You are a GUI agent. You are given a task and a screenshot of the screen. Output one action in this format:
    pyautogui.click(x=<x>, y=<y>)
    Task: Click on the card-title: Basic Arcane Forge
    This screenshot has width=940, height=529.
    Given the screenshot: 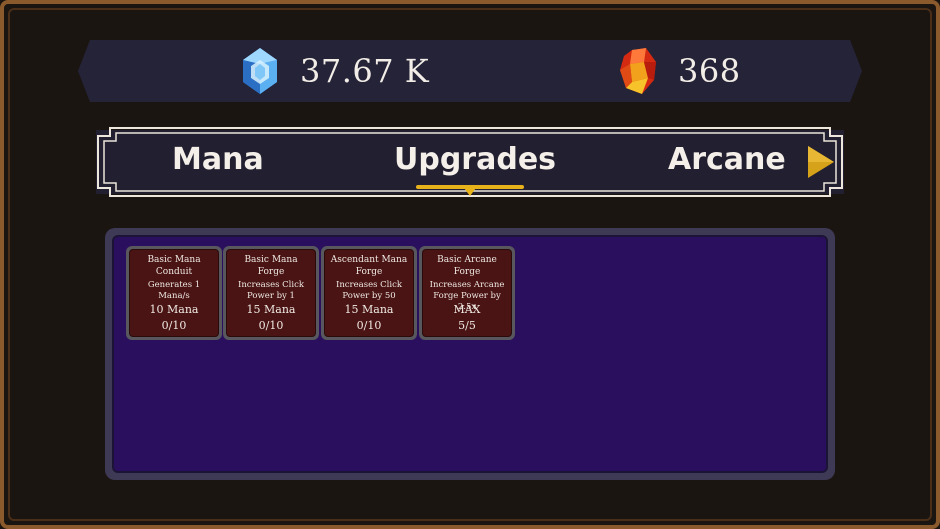 What is the action you would take?
    pyautogui.click(x=467, y=266)
    